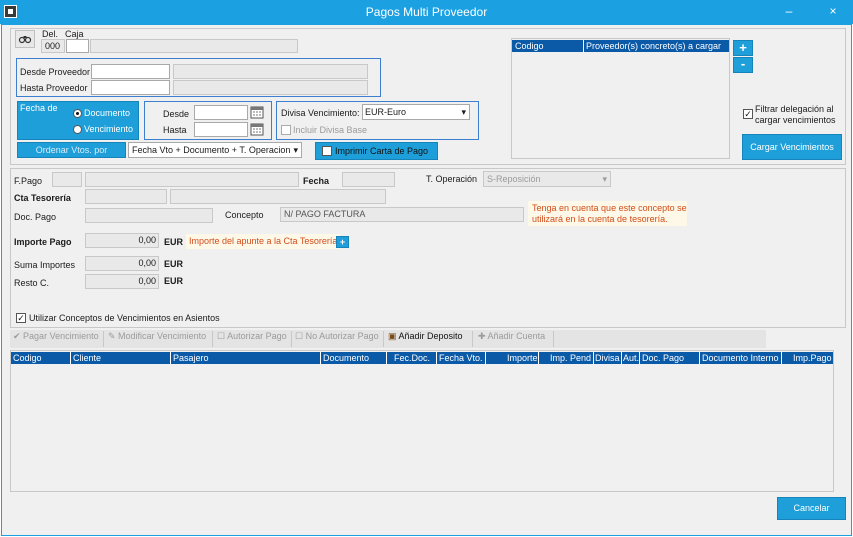 The image size is (853, 537). Describe the element at coordinates (77, 113) in the screenshot. I see `radio-documento` at that location.